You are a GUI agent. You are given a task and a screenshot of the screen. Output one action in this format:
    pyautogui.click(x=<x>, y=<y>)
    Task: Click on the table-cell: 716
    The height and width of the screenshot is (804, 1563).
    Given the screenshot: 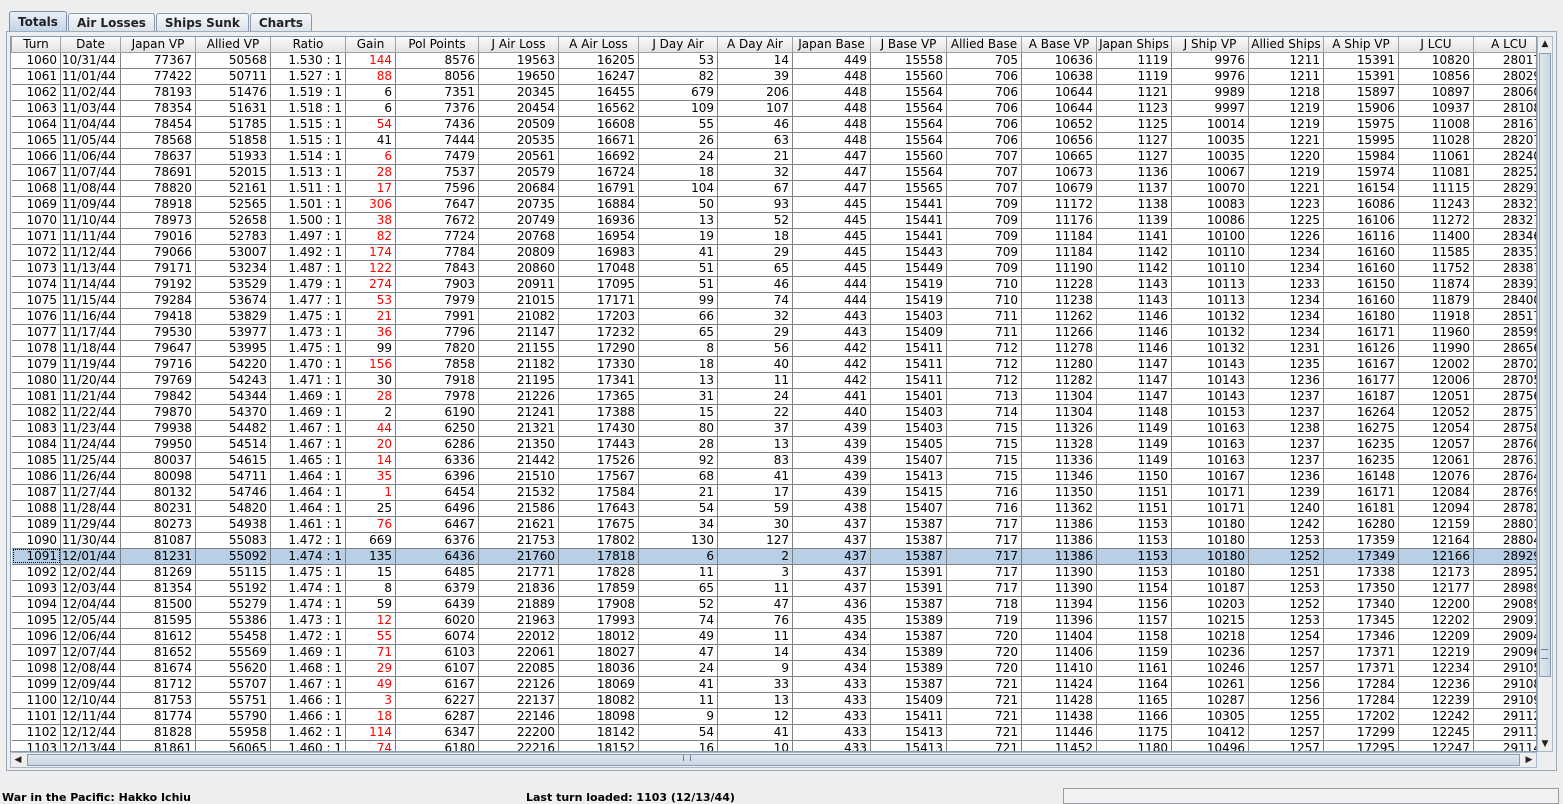 What is the action you would take?
    pyautogui.click(x=984, y=508)
    